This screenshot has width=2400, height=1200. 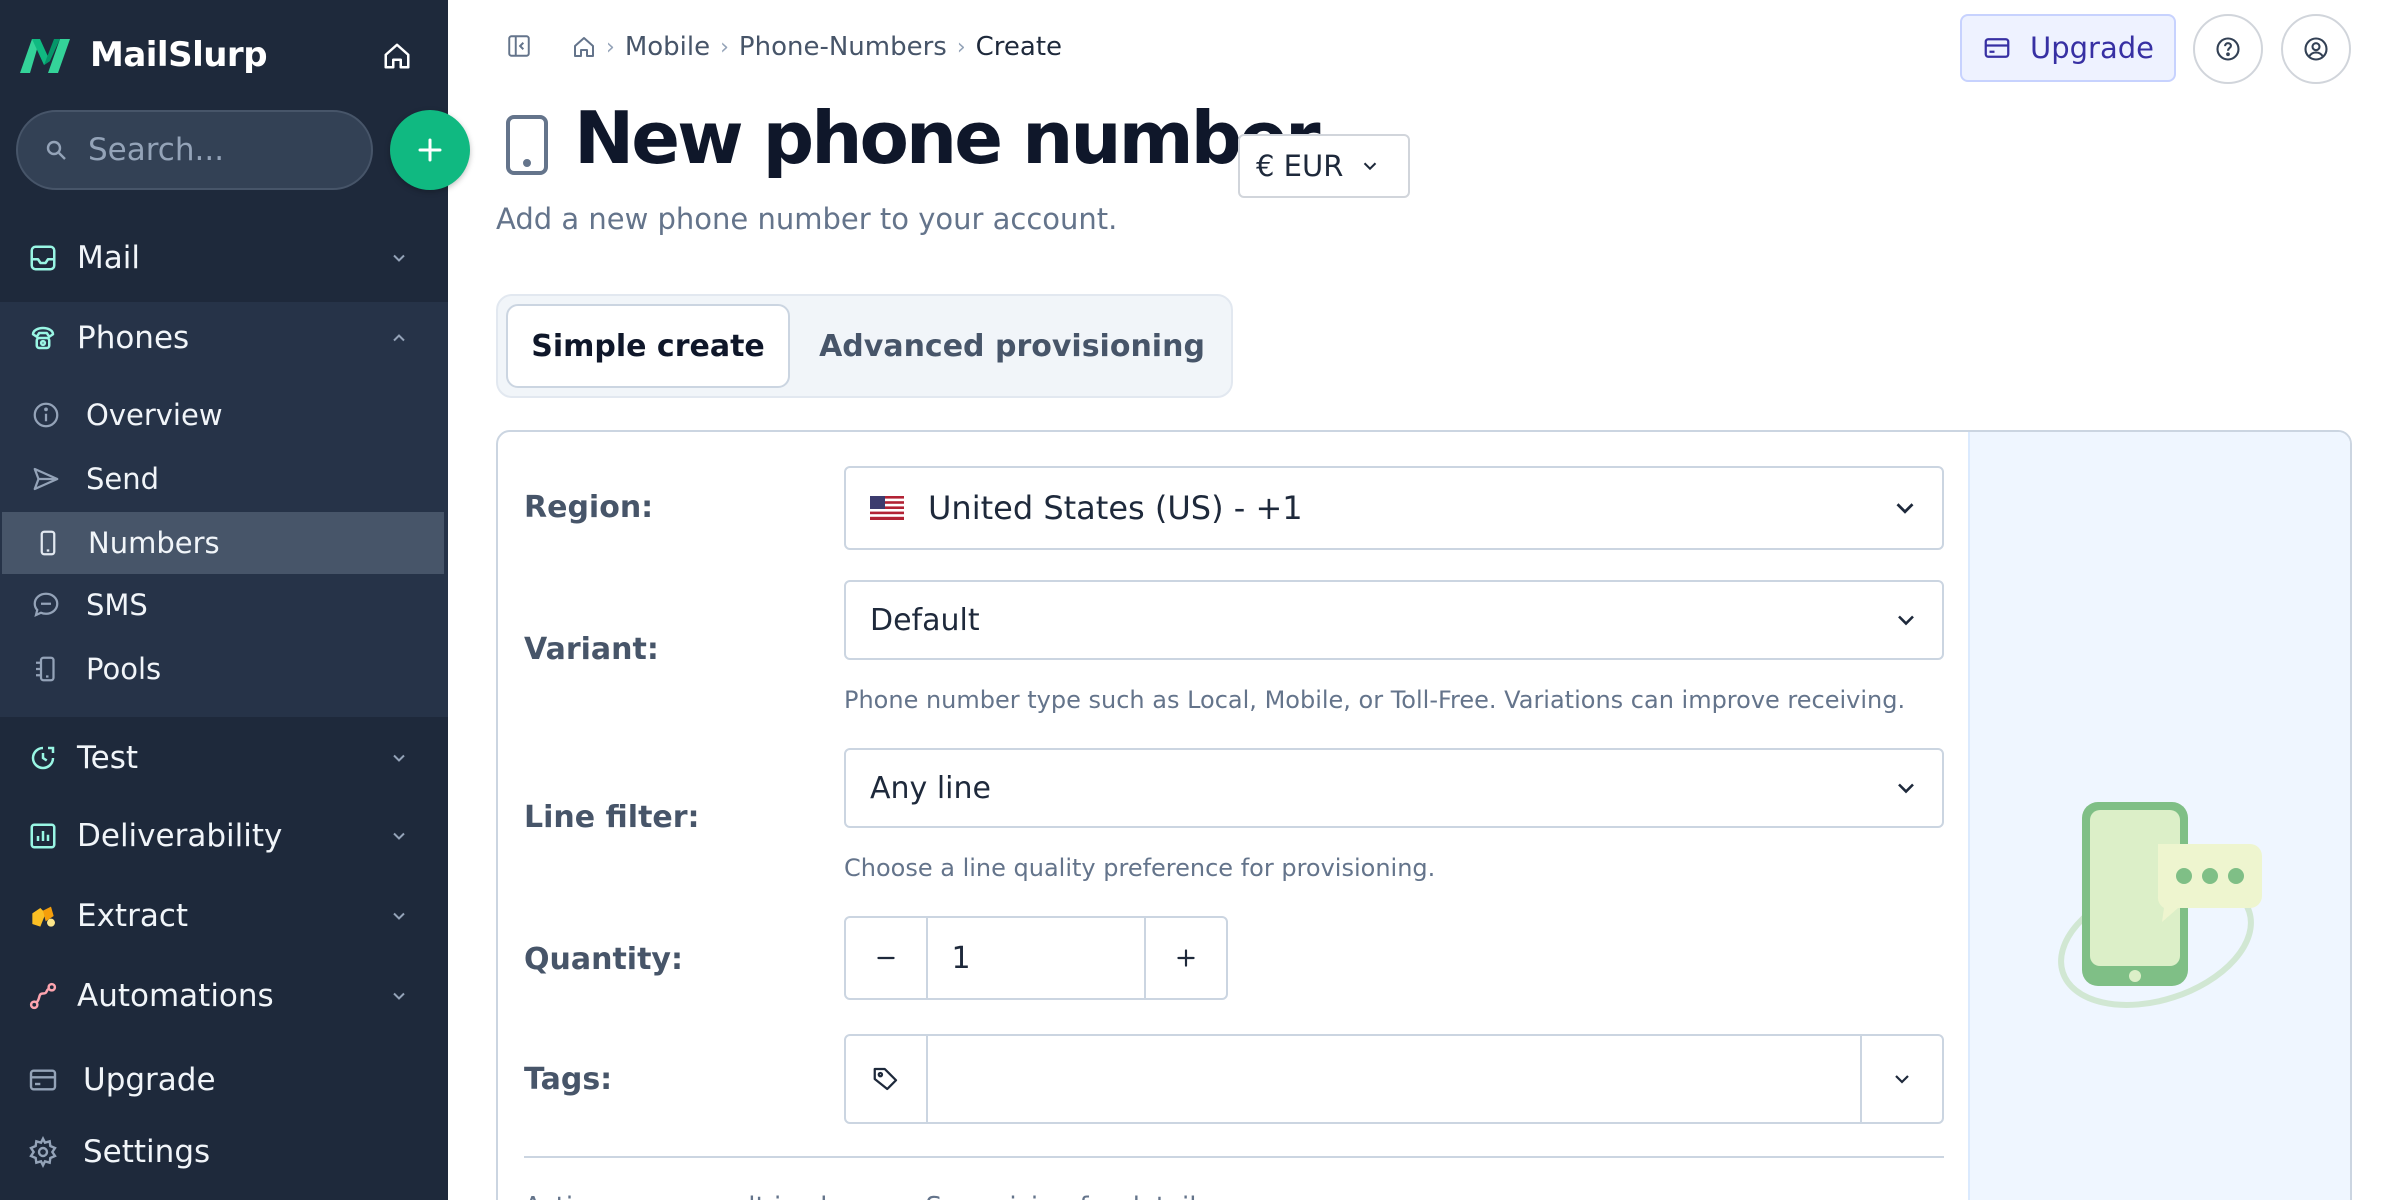 What do you see at coordinates (1901, 1079) in the screenshot?
I see `tags-dropdown-button` at bounding box center [1901, 1079].